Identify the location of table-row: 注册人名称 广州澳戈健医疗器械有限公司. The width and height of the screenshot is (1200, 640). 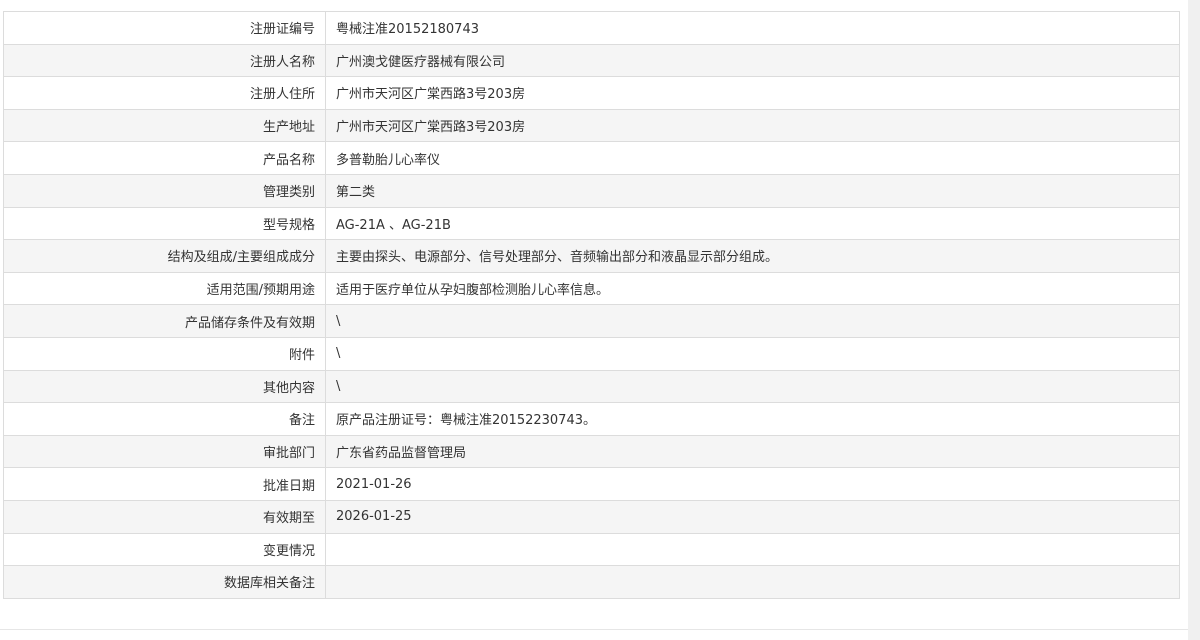
(591, 60).